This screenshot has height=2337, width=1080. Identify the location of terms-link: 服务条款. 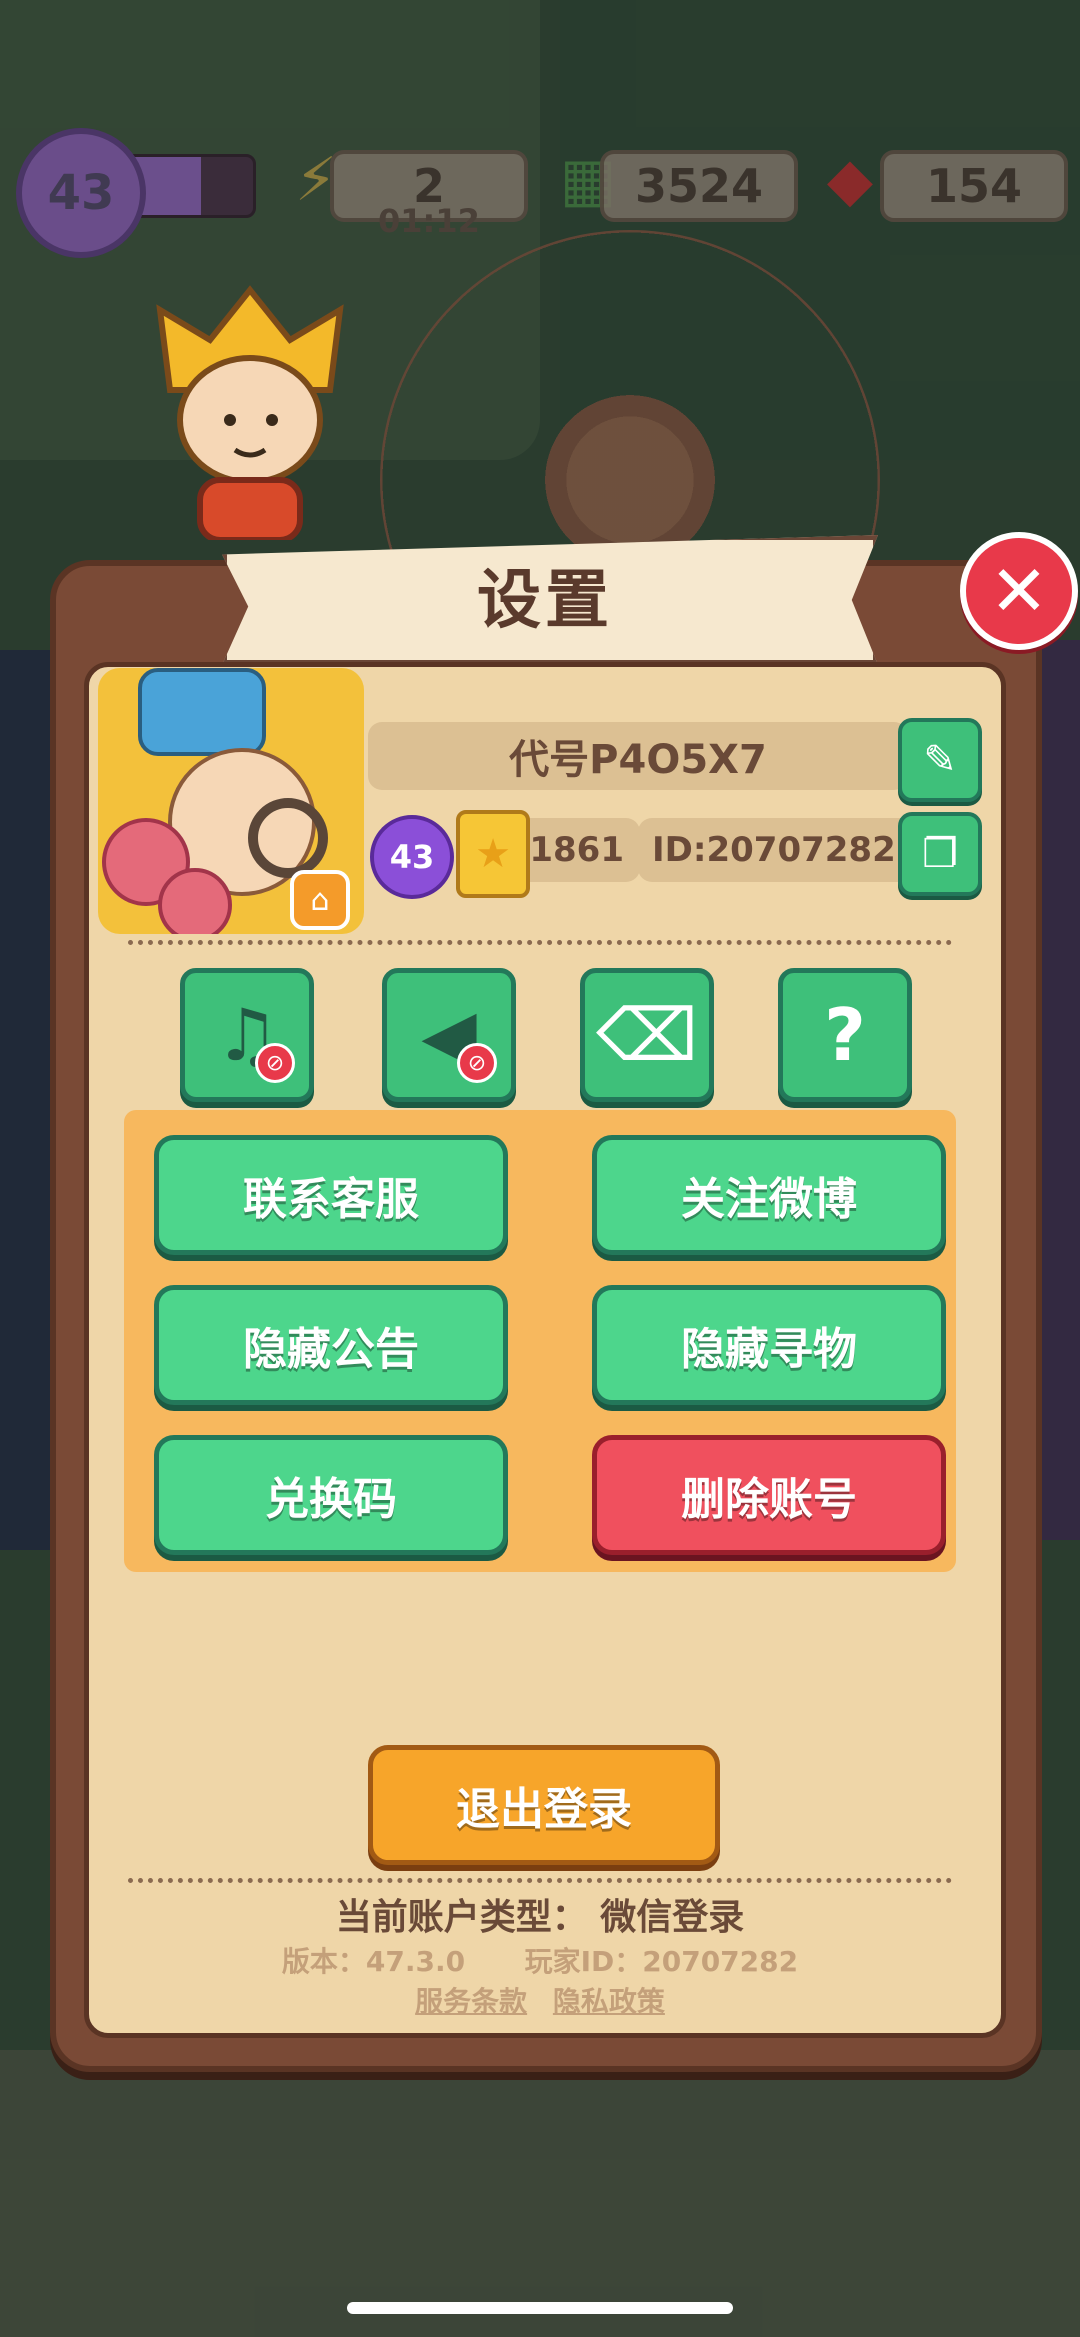
(471, 2001).